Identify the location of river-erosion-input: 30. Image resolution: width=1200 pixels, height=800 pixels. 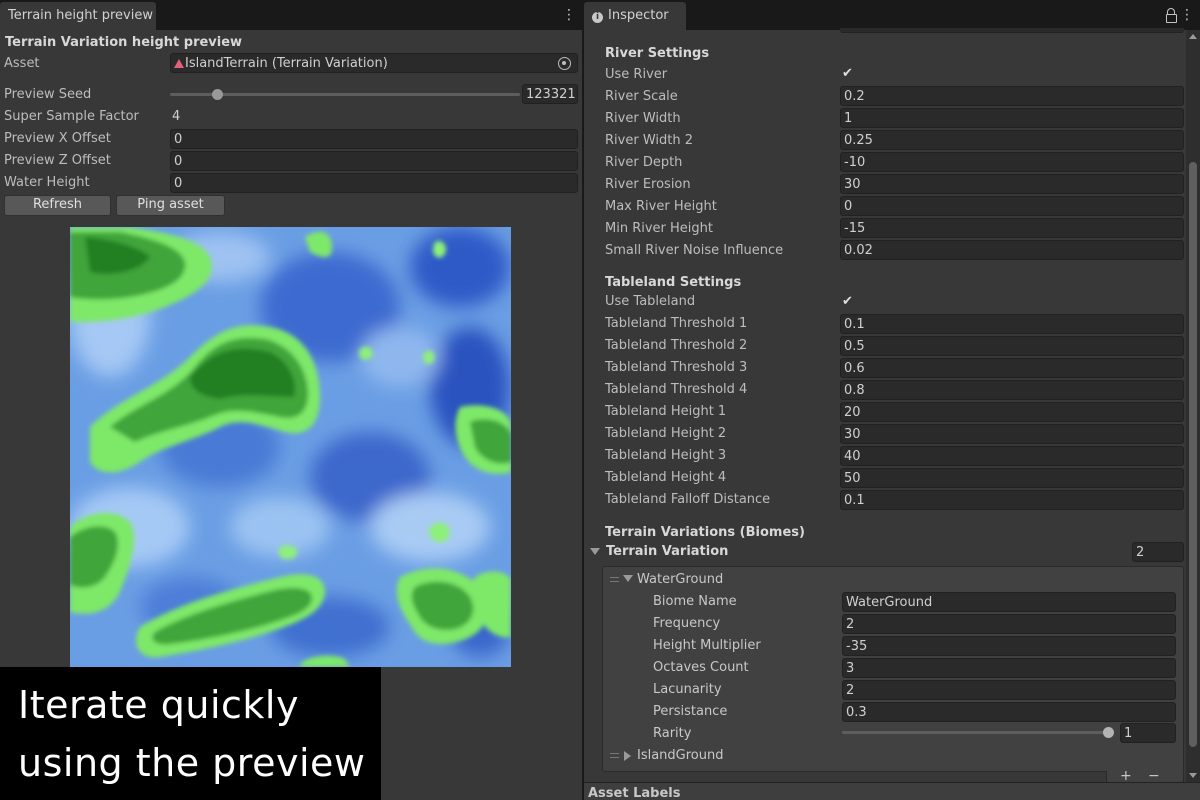
(1012, 184).